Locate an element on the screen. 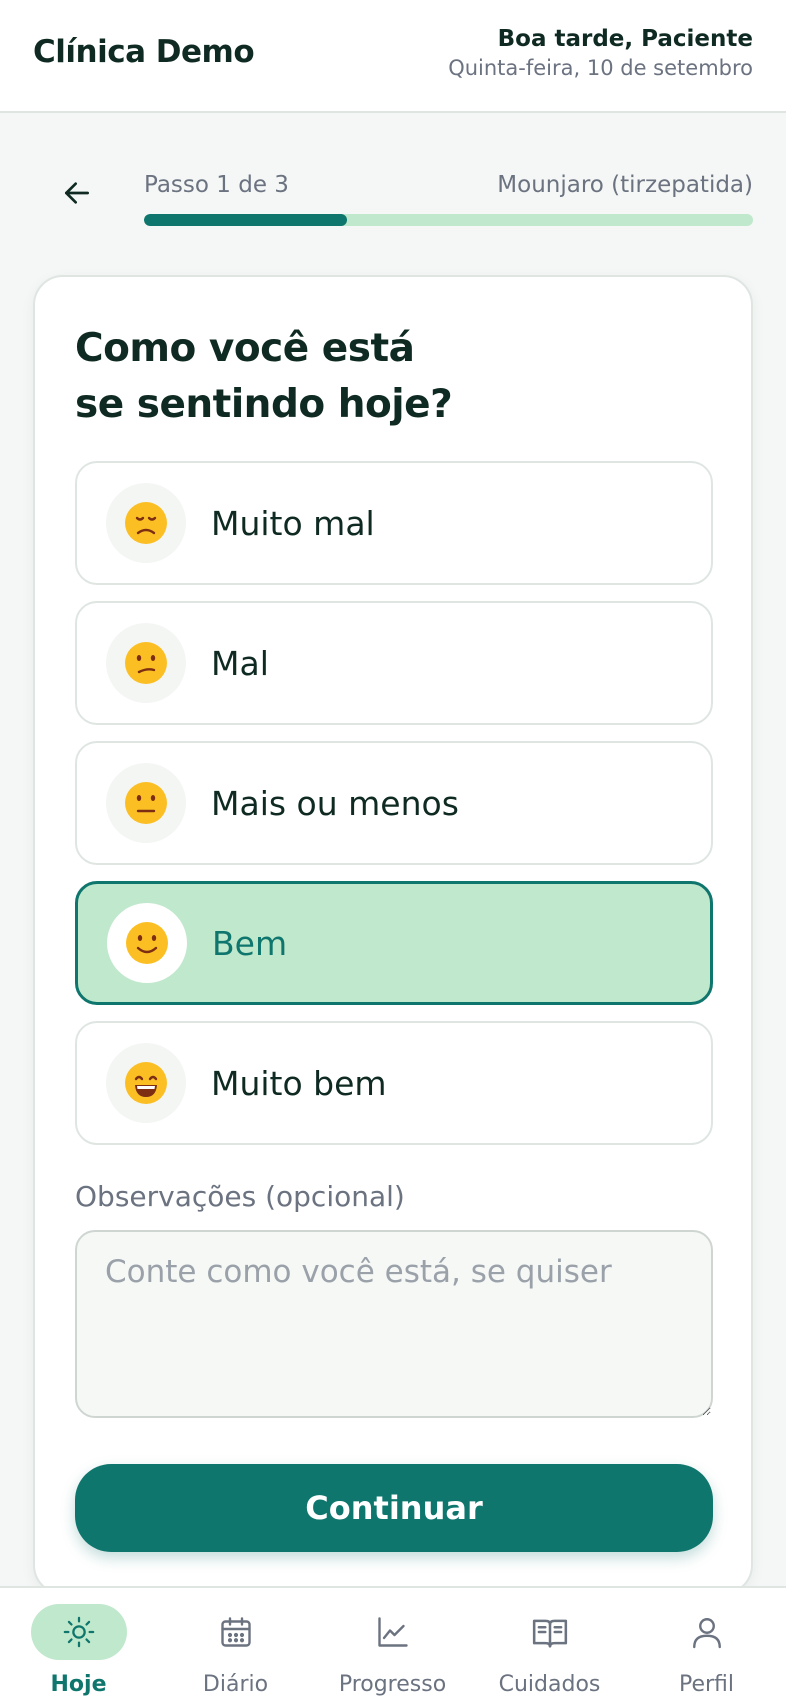  arrow-left-icon is located at coordinates (77, 193).